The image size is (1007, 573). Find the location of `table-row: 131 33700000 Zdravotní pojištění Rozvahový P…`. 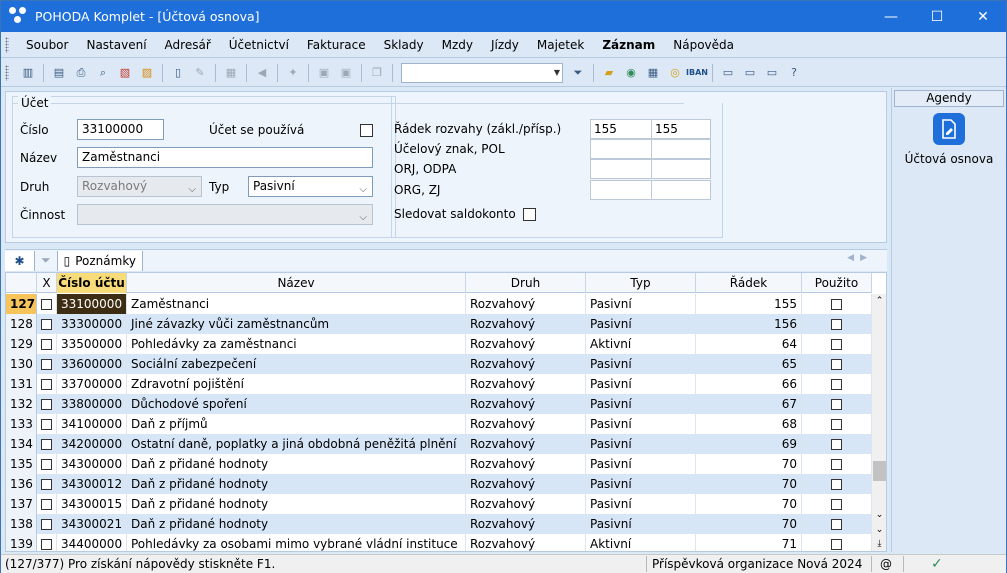

table-row: 131 33700000 Zdravotní pojištění Rozvahový P… is located at coordinates (439, 384).